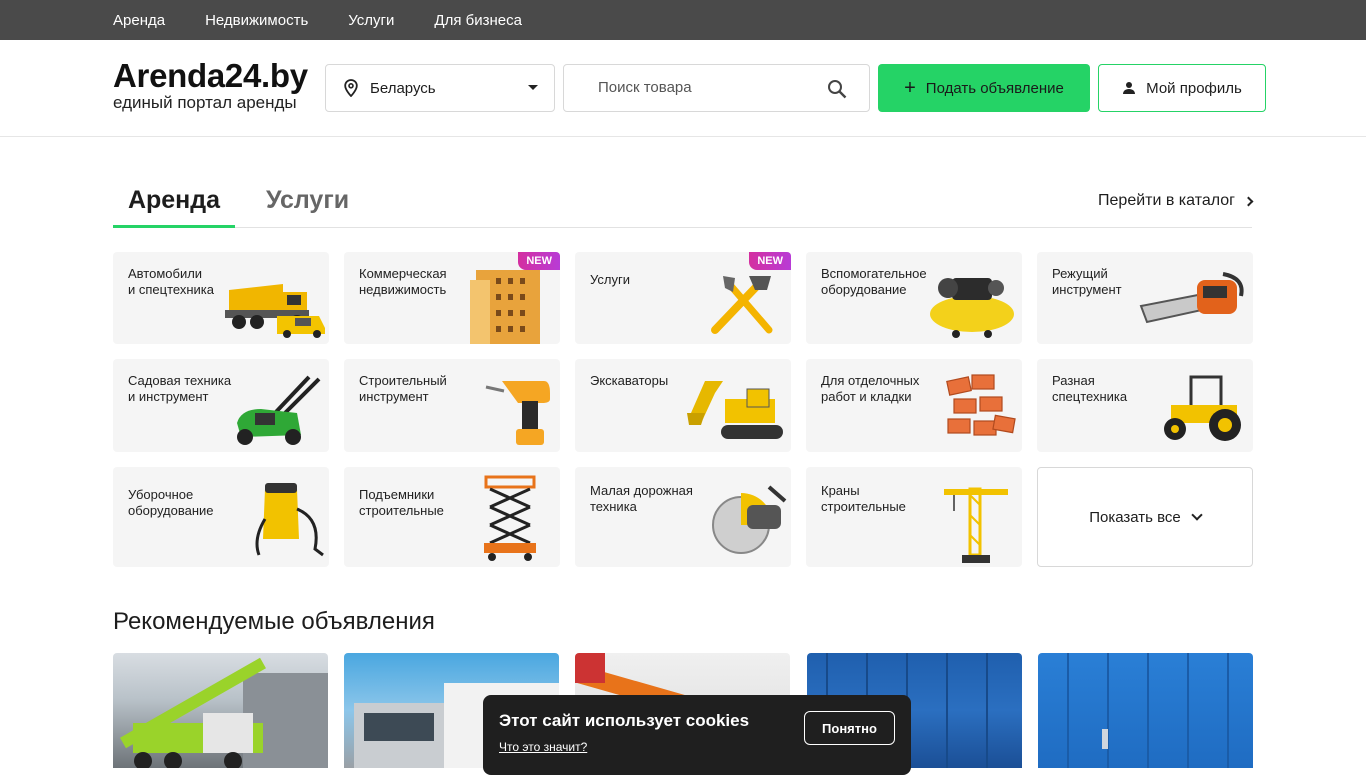 This screenshot has height=775, width=1366. What do you see at coordinates (224, 712) in the screenshot?
I see `crane-truck-image` at bounding box center [224, 712].